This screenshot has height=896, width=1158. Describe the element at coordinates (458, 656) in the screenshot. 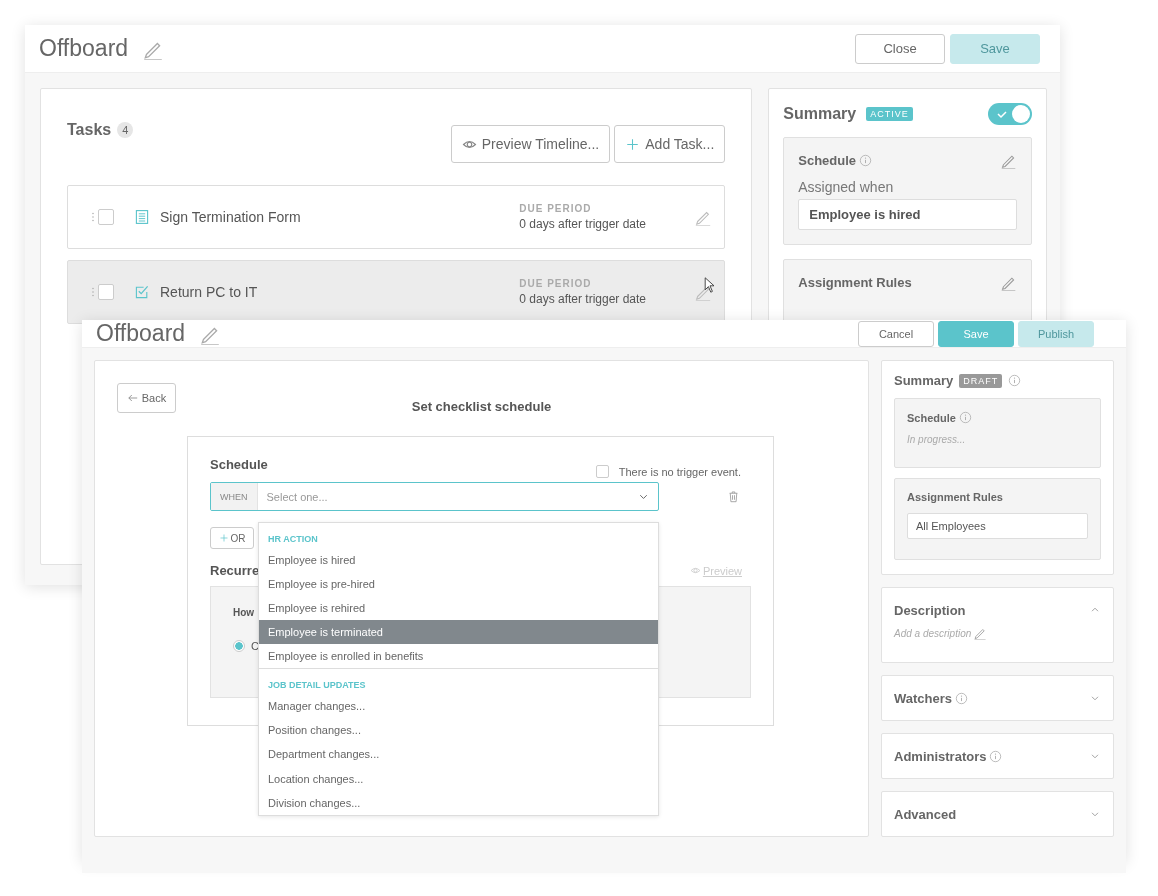

I see `menu-option: Employee is enrolled in benefits` at that location.